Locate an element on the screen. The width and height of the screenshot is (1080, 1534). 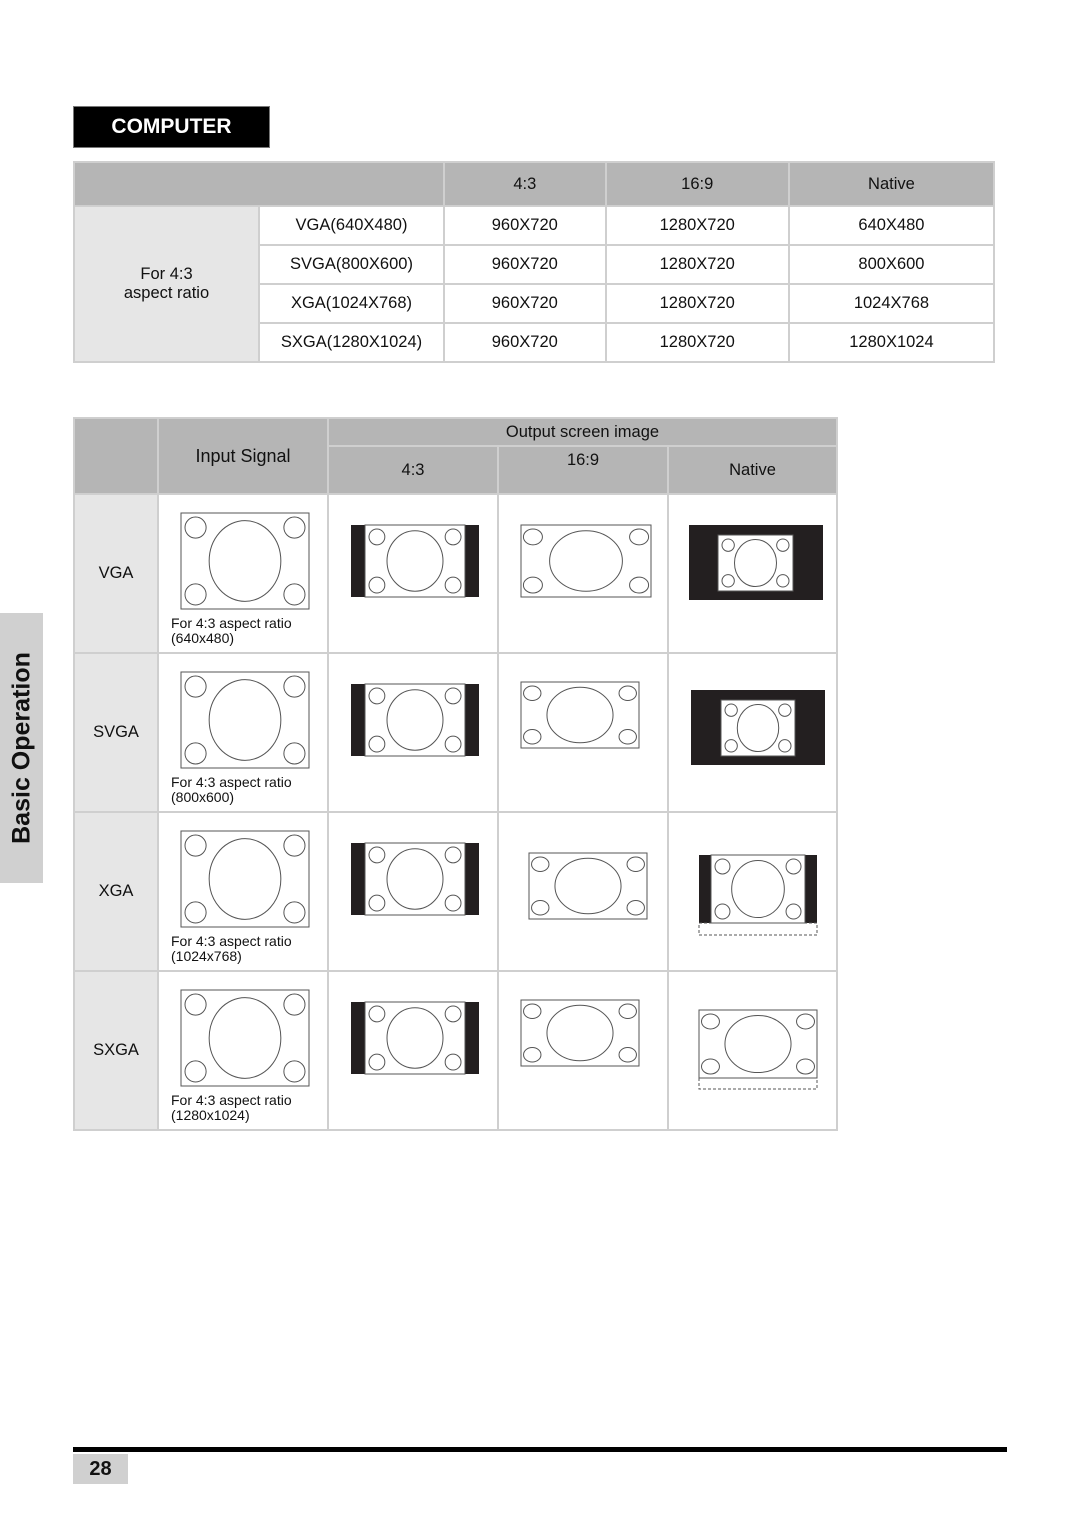
value-cell: 1280X1024 is located at coordinates (891, 342).